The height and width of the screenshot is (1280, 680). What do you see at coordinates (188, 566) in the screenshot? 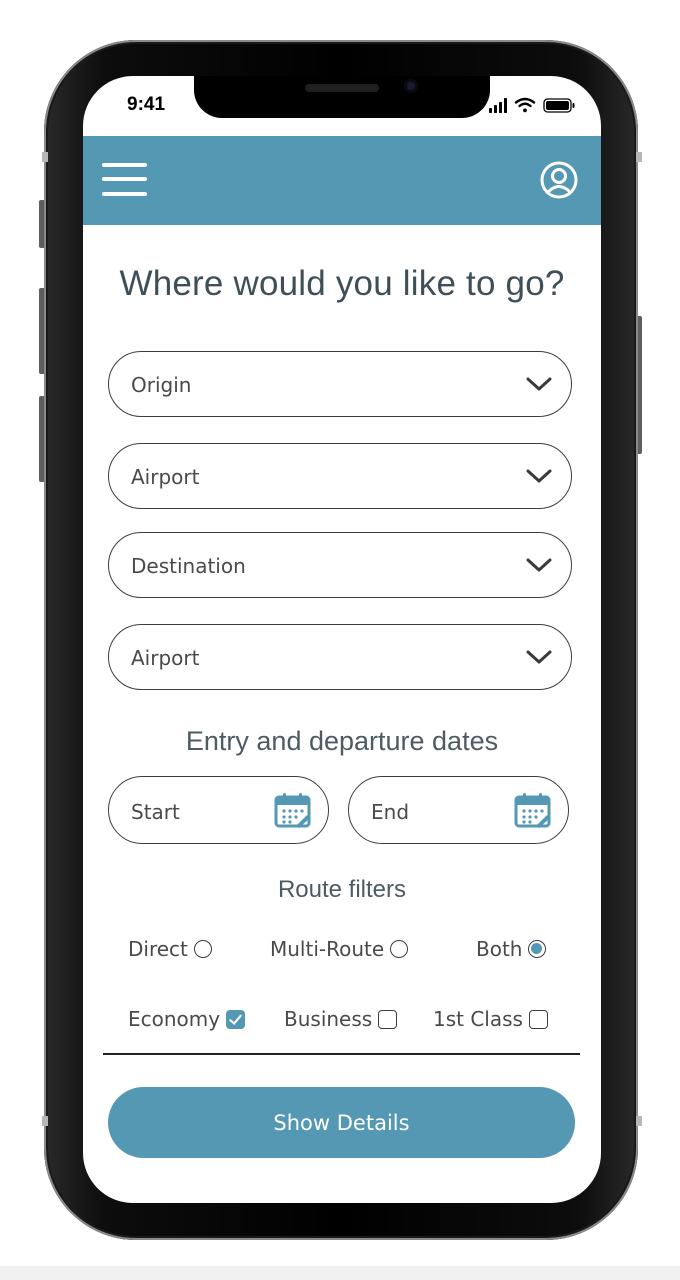
I see `destination-select-label: Destination` at bounding box center [188, 566].